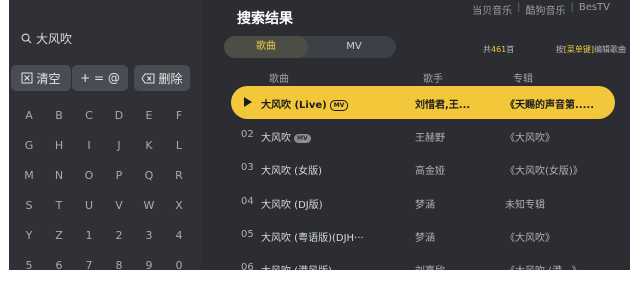 This screenshot has width=640, height=290. Describe the element at coordinates (27, 78) in the screenshot. I see `clear-icon` at that location.